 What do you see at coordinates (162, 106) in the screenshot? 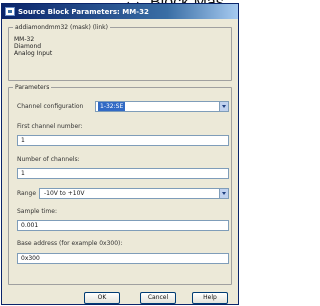
I see `channel-configuration-select: 1-32:SE` at bounding box center [162, 106].